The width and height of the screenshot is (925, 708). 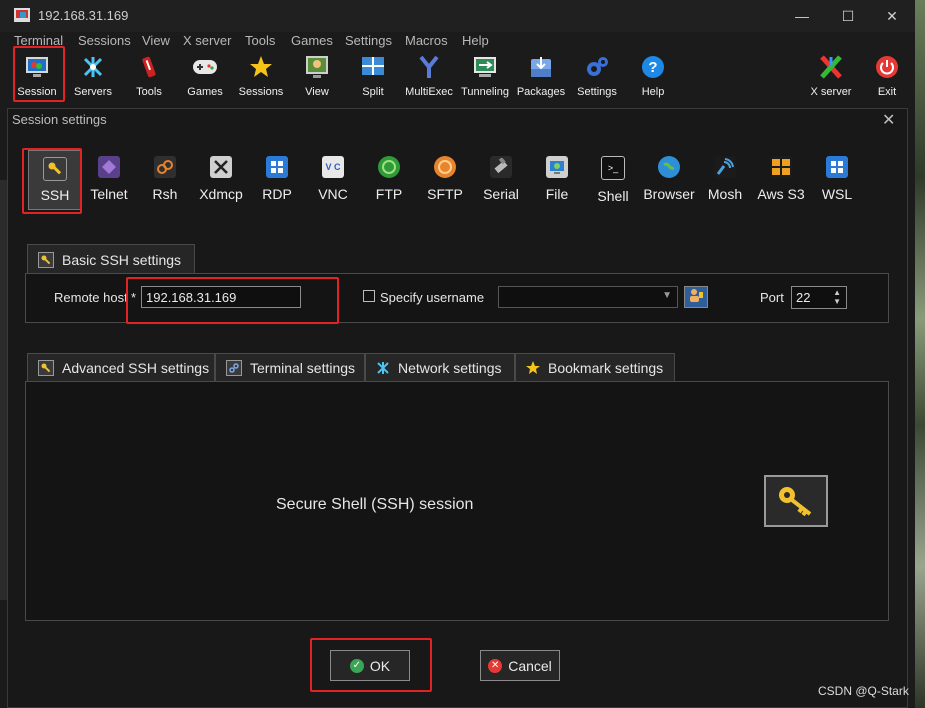 What do you see at coordinates (109, 194) in the screenshot?
I see `protocol-label: Telnet` at bounding box center [109, 194].